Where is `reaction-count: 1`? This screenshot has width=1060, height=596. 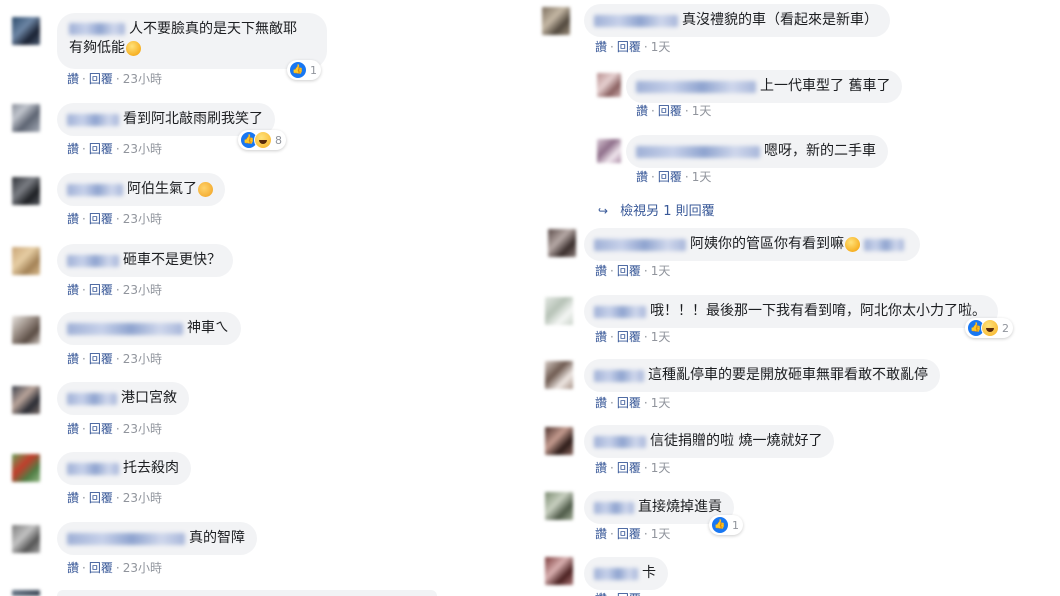 reaction-count: 1 is located at coordinates (735, 525).